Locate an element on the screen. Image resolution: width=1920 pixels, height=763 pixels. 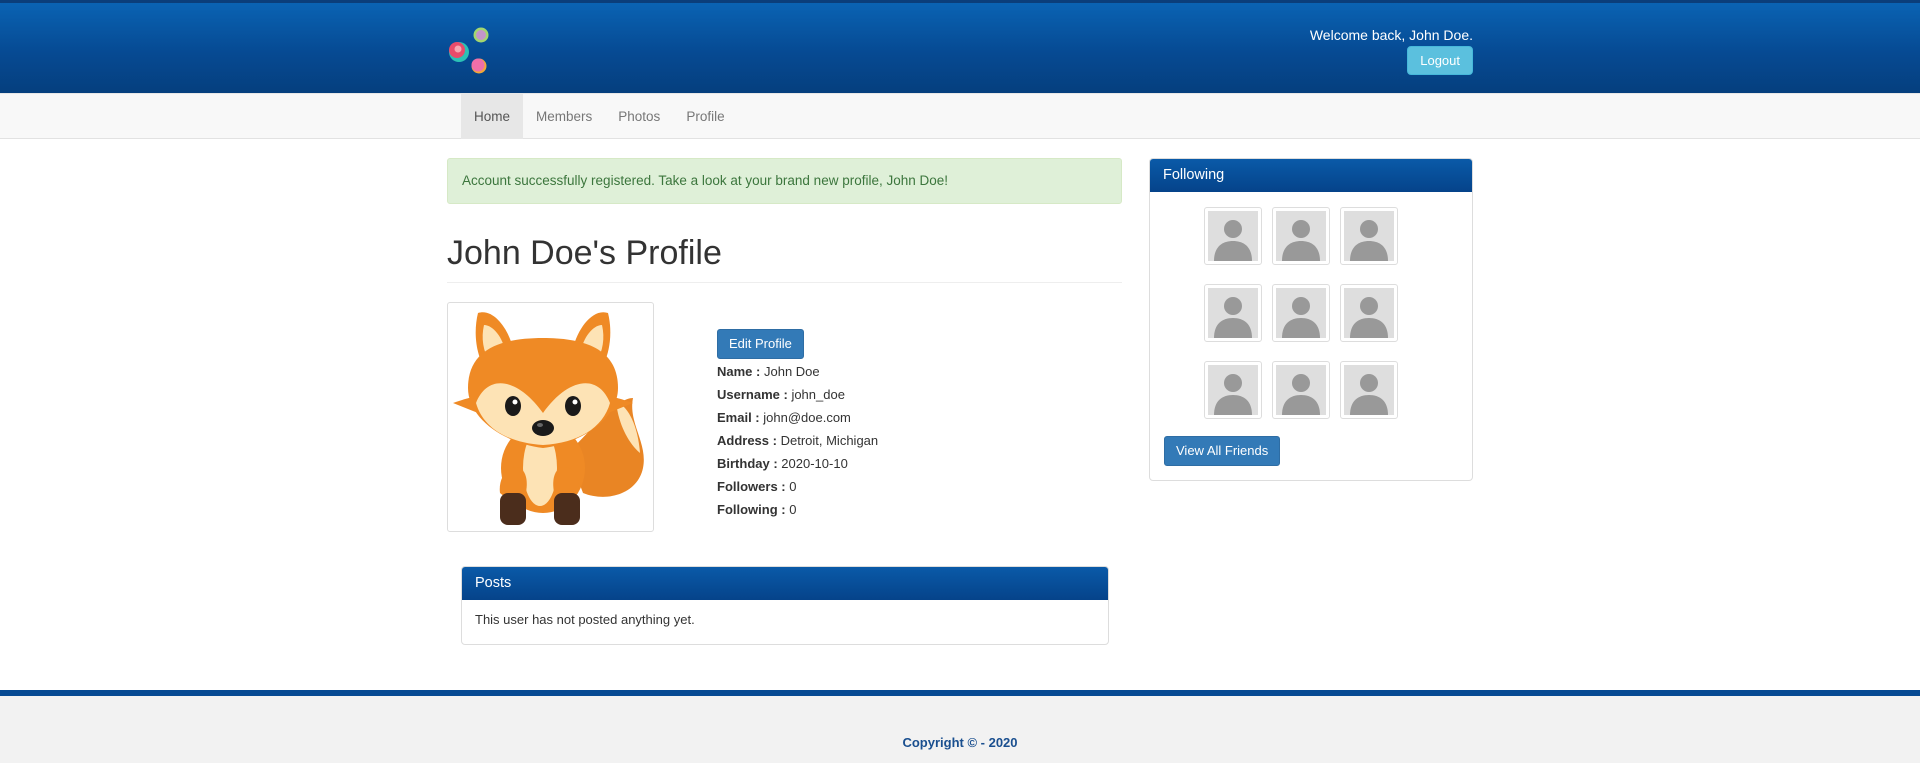
profile-field-username: Username : john_doe is located at coordinates (781, 394).